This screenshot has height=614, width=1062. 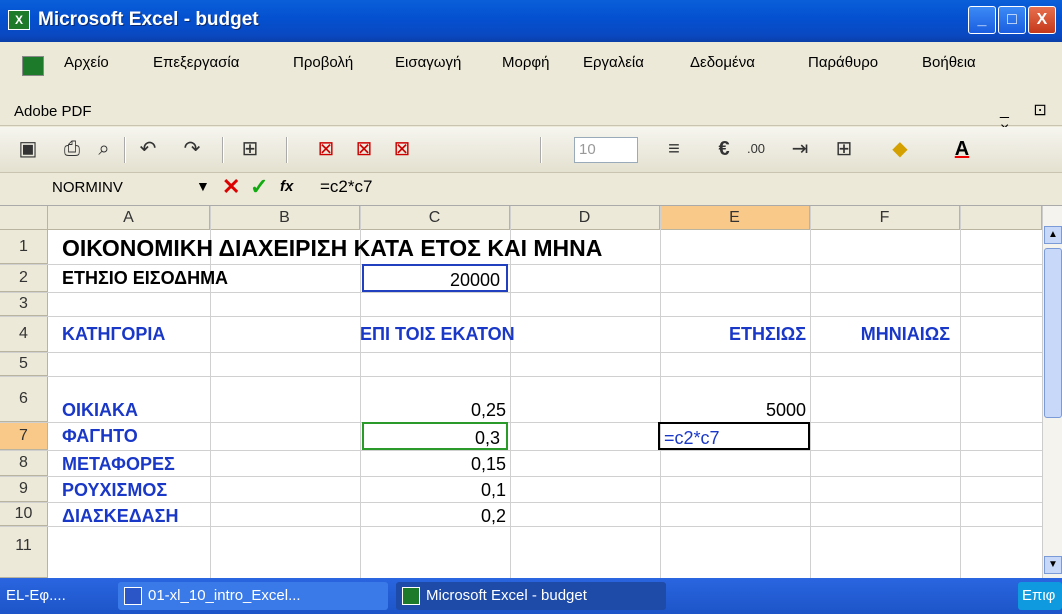 I want to click on menu-edit: Επεξεργασία, so click(x=196, y=62).